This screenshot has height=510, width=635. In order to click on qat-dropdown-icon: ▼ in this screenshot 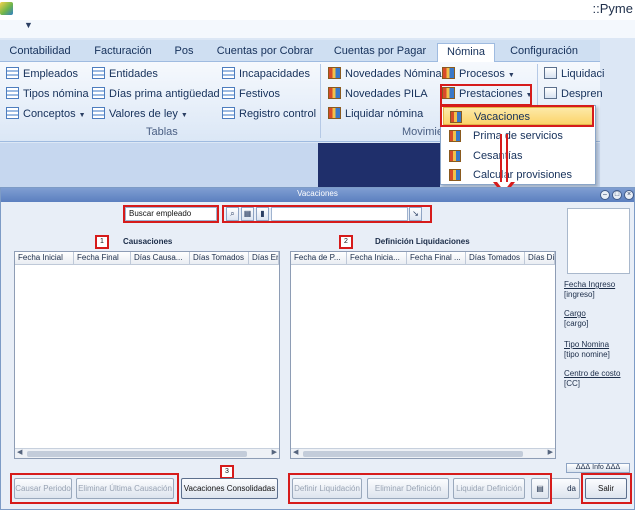, I will do `click(28, 25)`.